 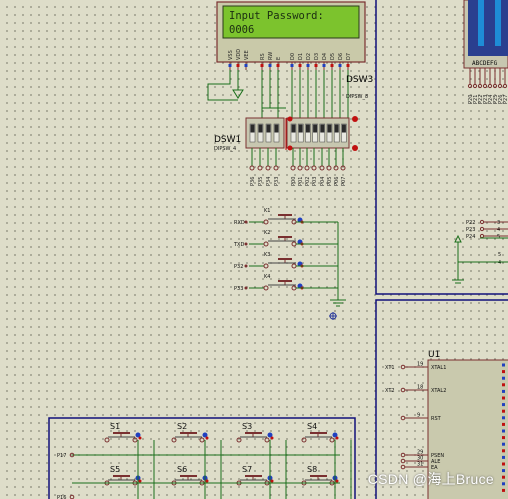 I want to click on dsw1-net-label: P35, so click(x=261, y=181).